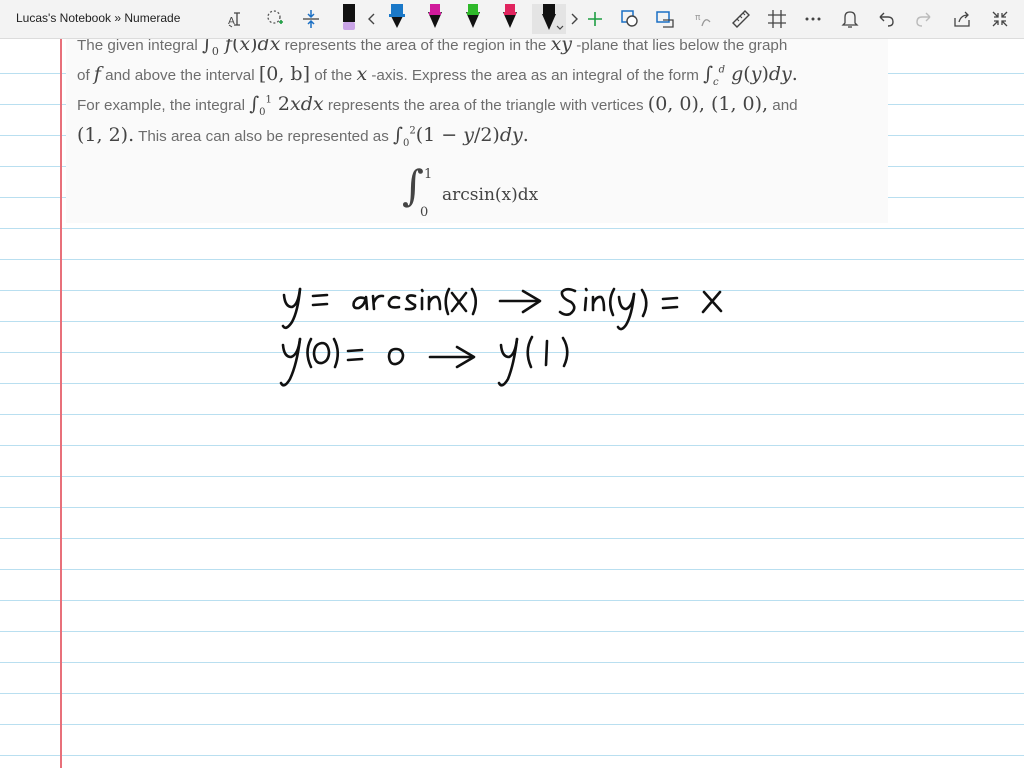 Image resolution: width=1024 pixels, height=768 pixels. Describe the element at coordinates (435, 19) in the screenshot. I see `pen-magenta-icon` at that location.